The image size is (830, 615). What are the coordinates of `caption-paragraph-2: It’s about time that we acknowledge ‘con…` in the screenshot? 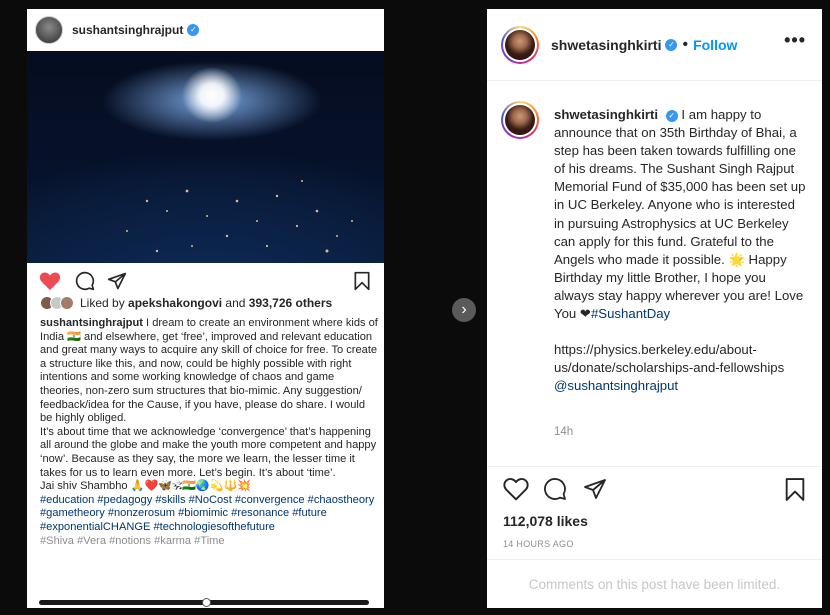 It's located at (208, 452).